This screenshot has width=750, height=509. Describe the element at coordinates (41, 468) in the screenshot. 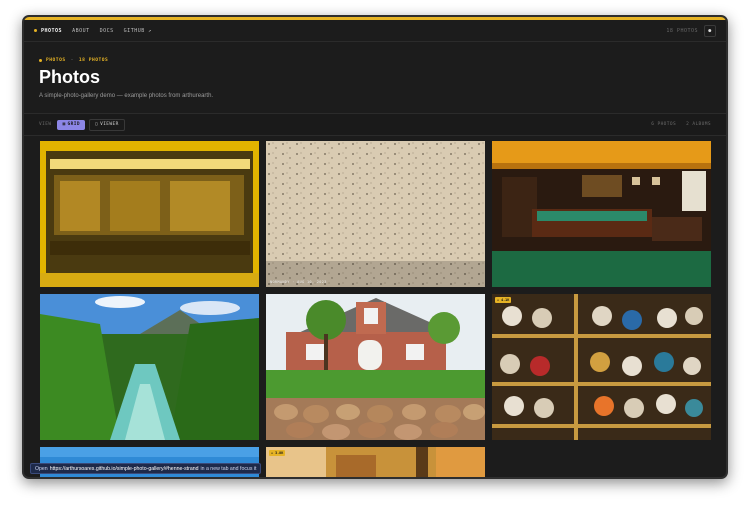

I see `status-prefix: Open` at that location.